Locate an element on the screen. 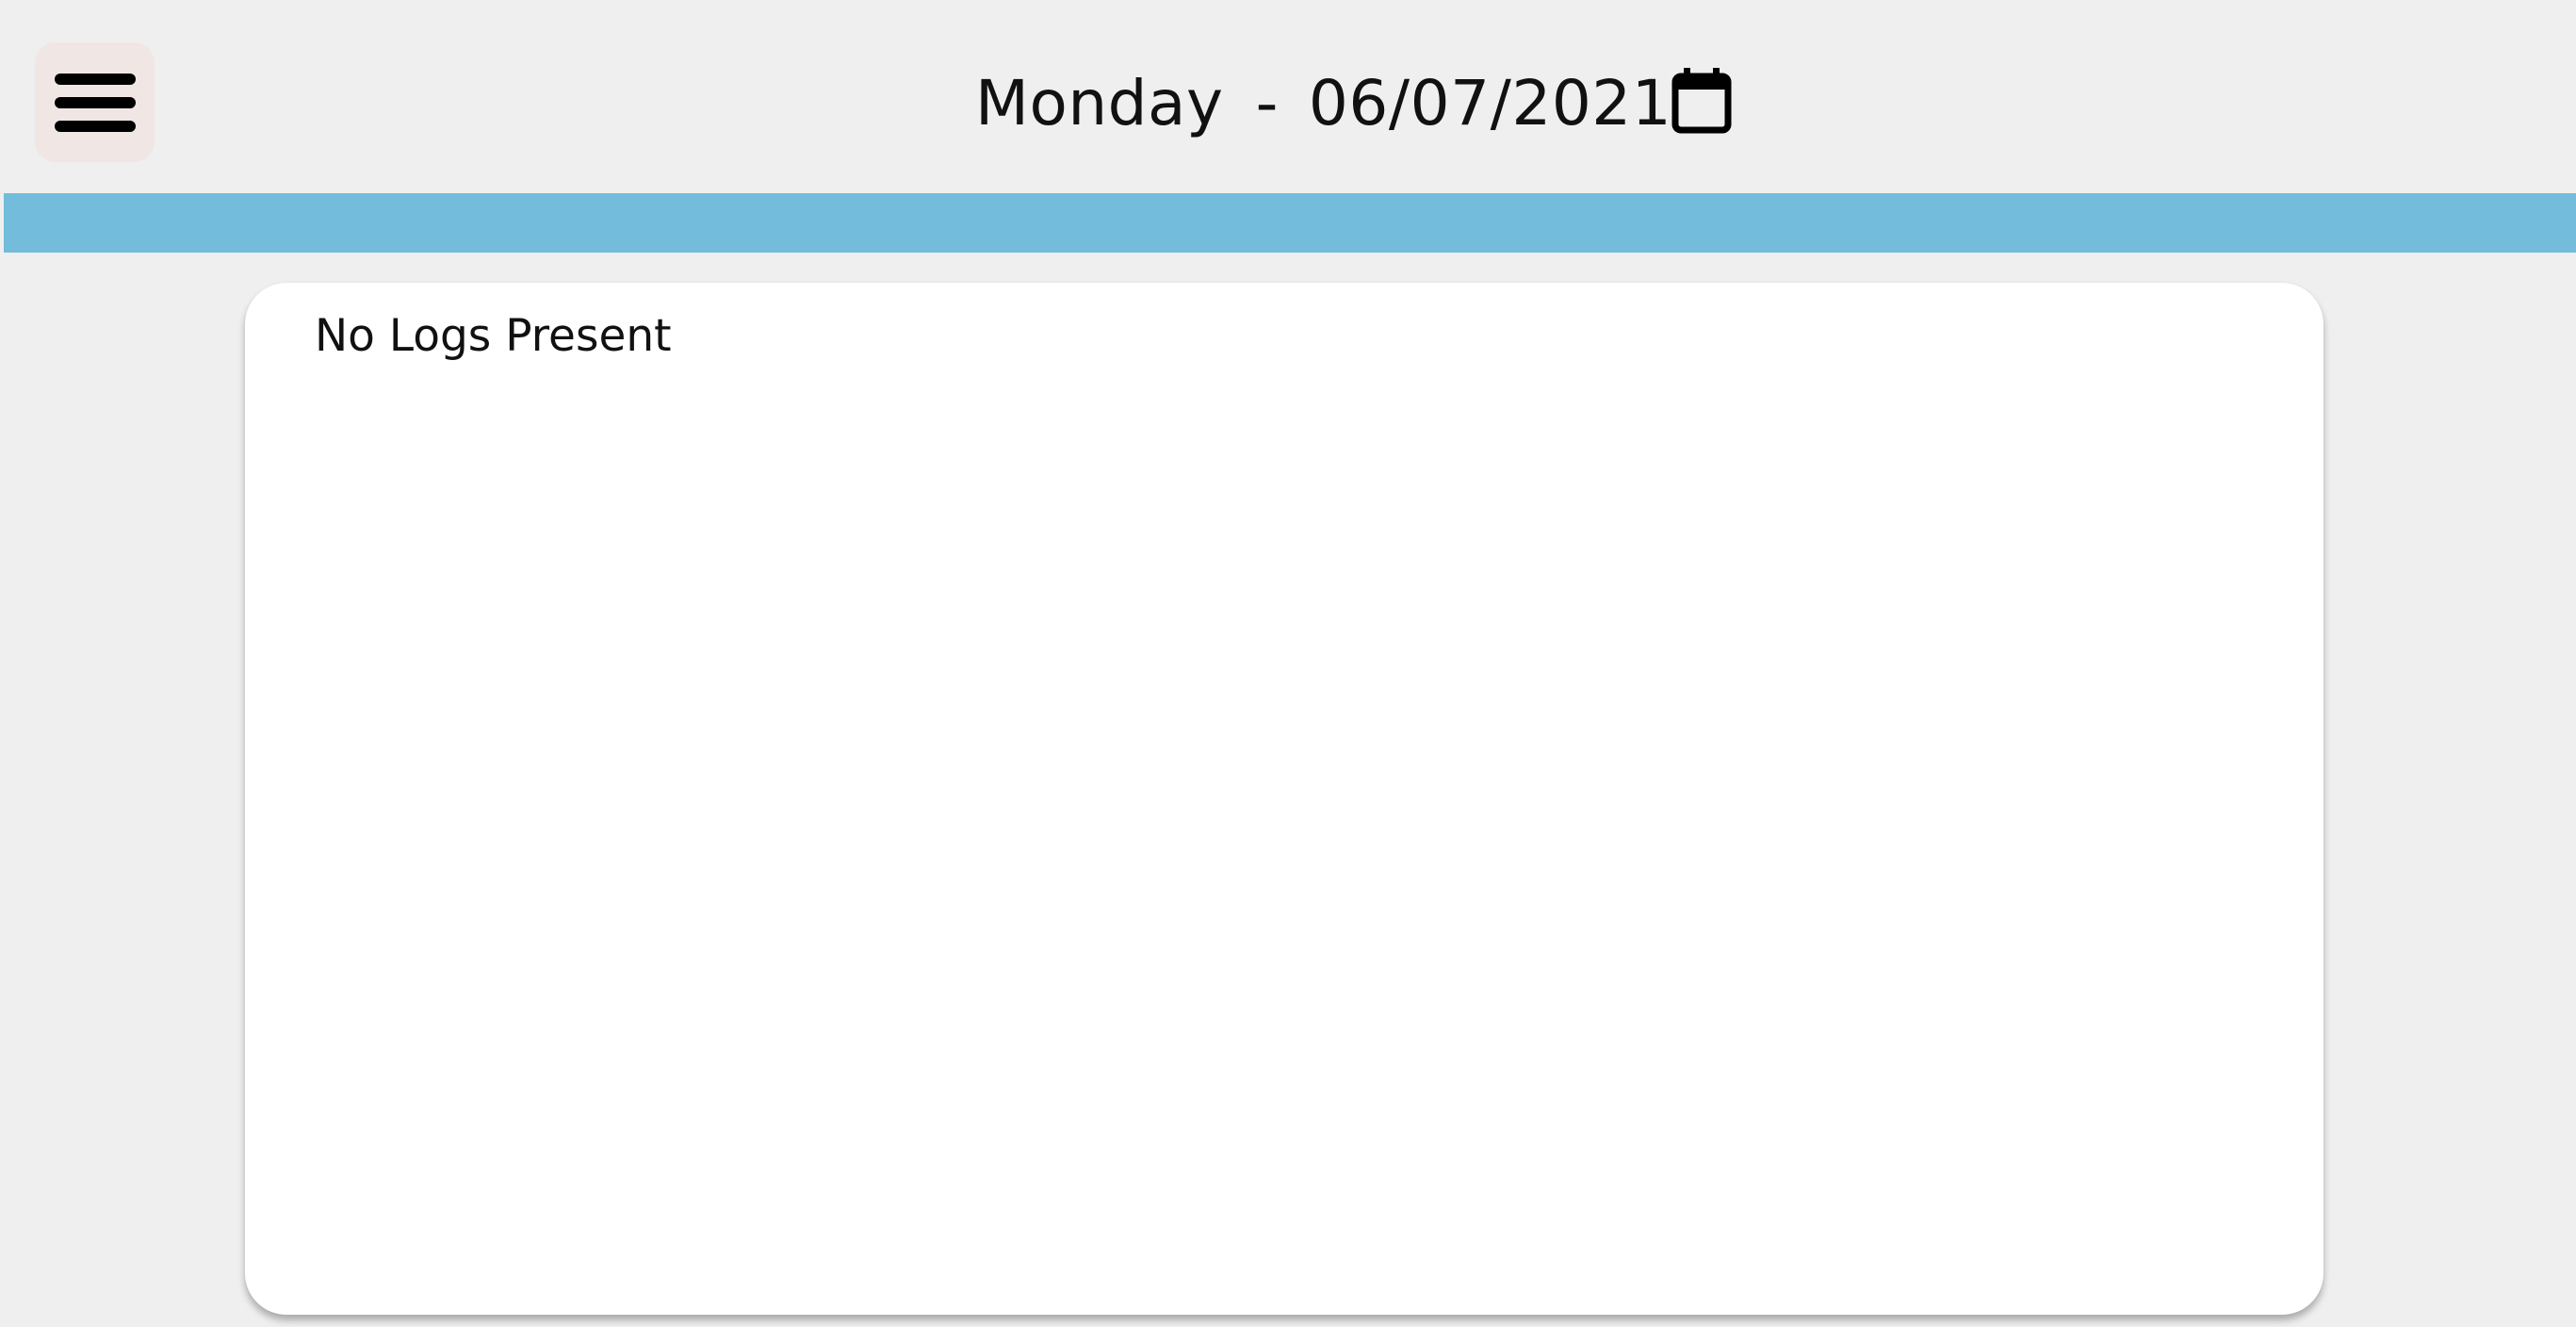 The image size is (2576, 1327). menu-button is located at coordinates (95, 102).